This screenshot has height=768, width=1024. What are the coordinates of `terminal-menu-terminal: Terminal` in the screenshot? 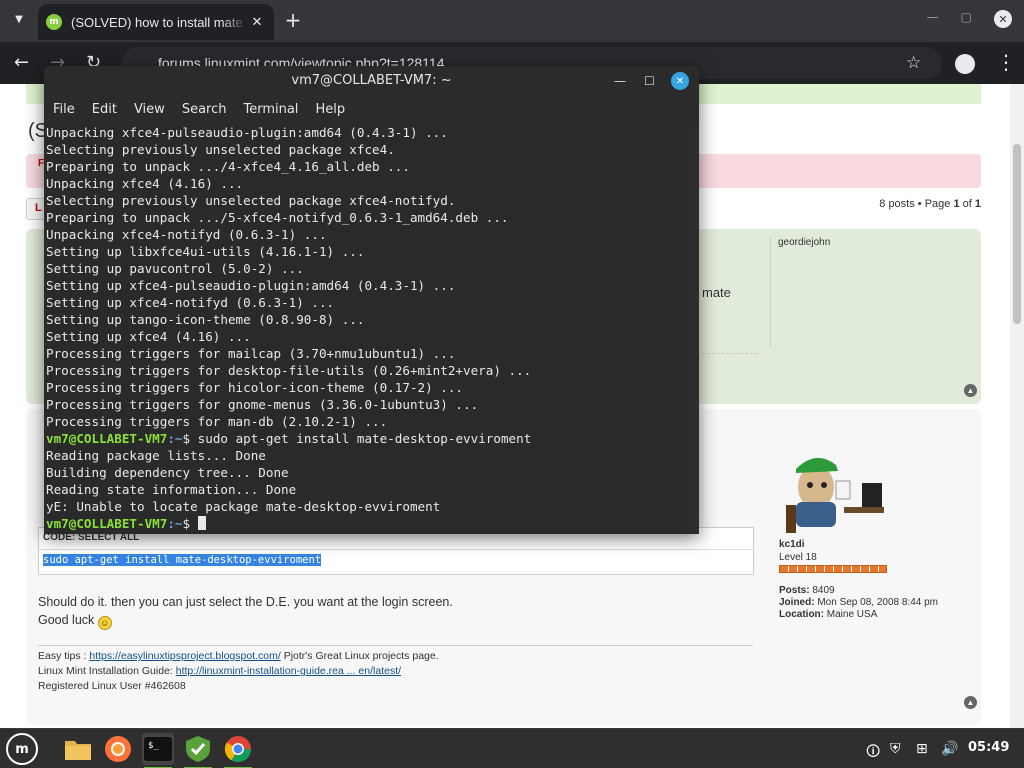 It's located at (270, 110).